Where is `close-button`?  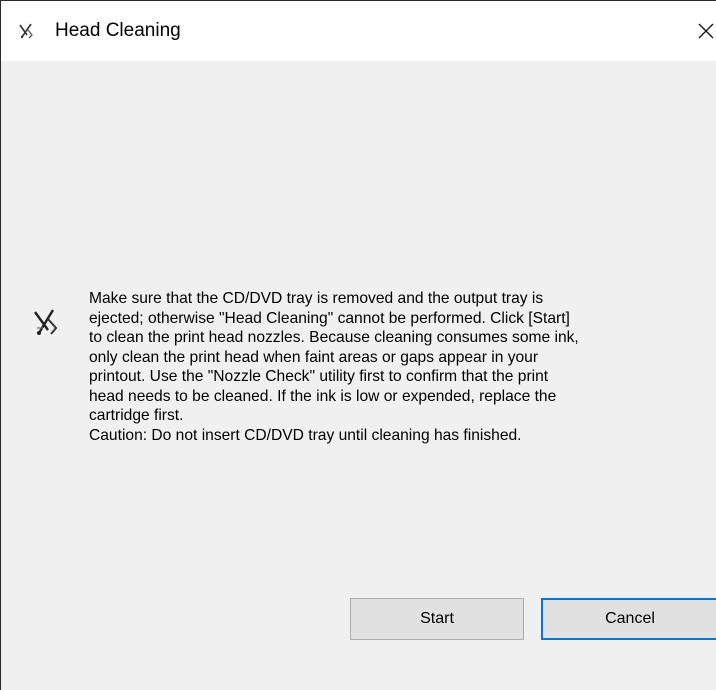
close-button is located at coordinates (703, 30).